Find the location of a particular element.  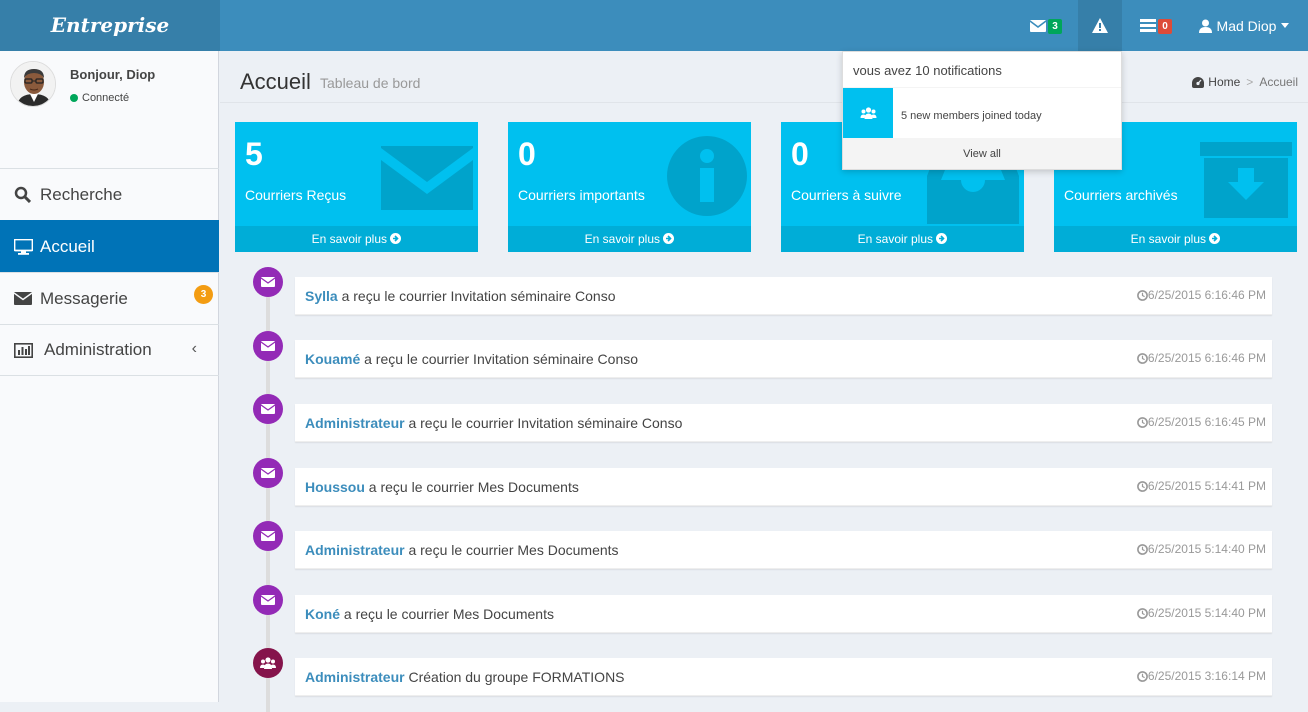

box-label: Courriers à suivre is located at coordinates (846, 195).